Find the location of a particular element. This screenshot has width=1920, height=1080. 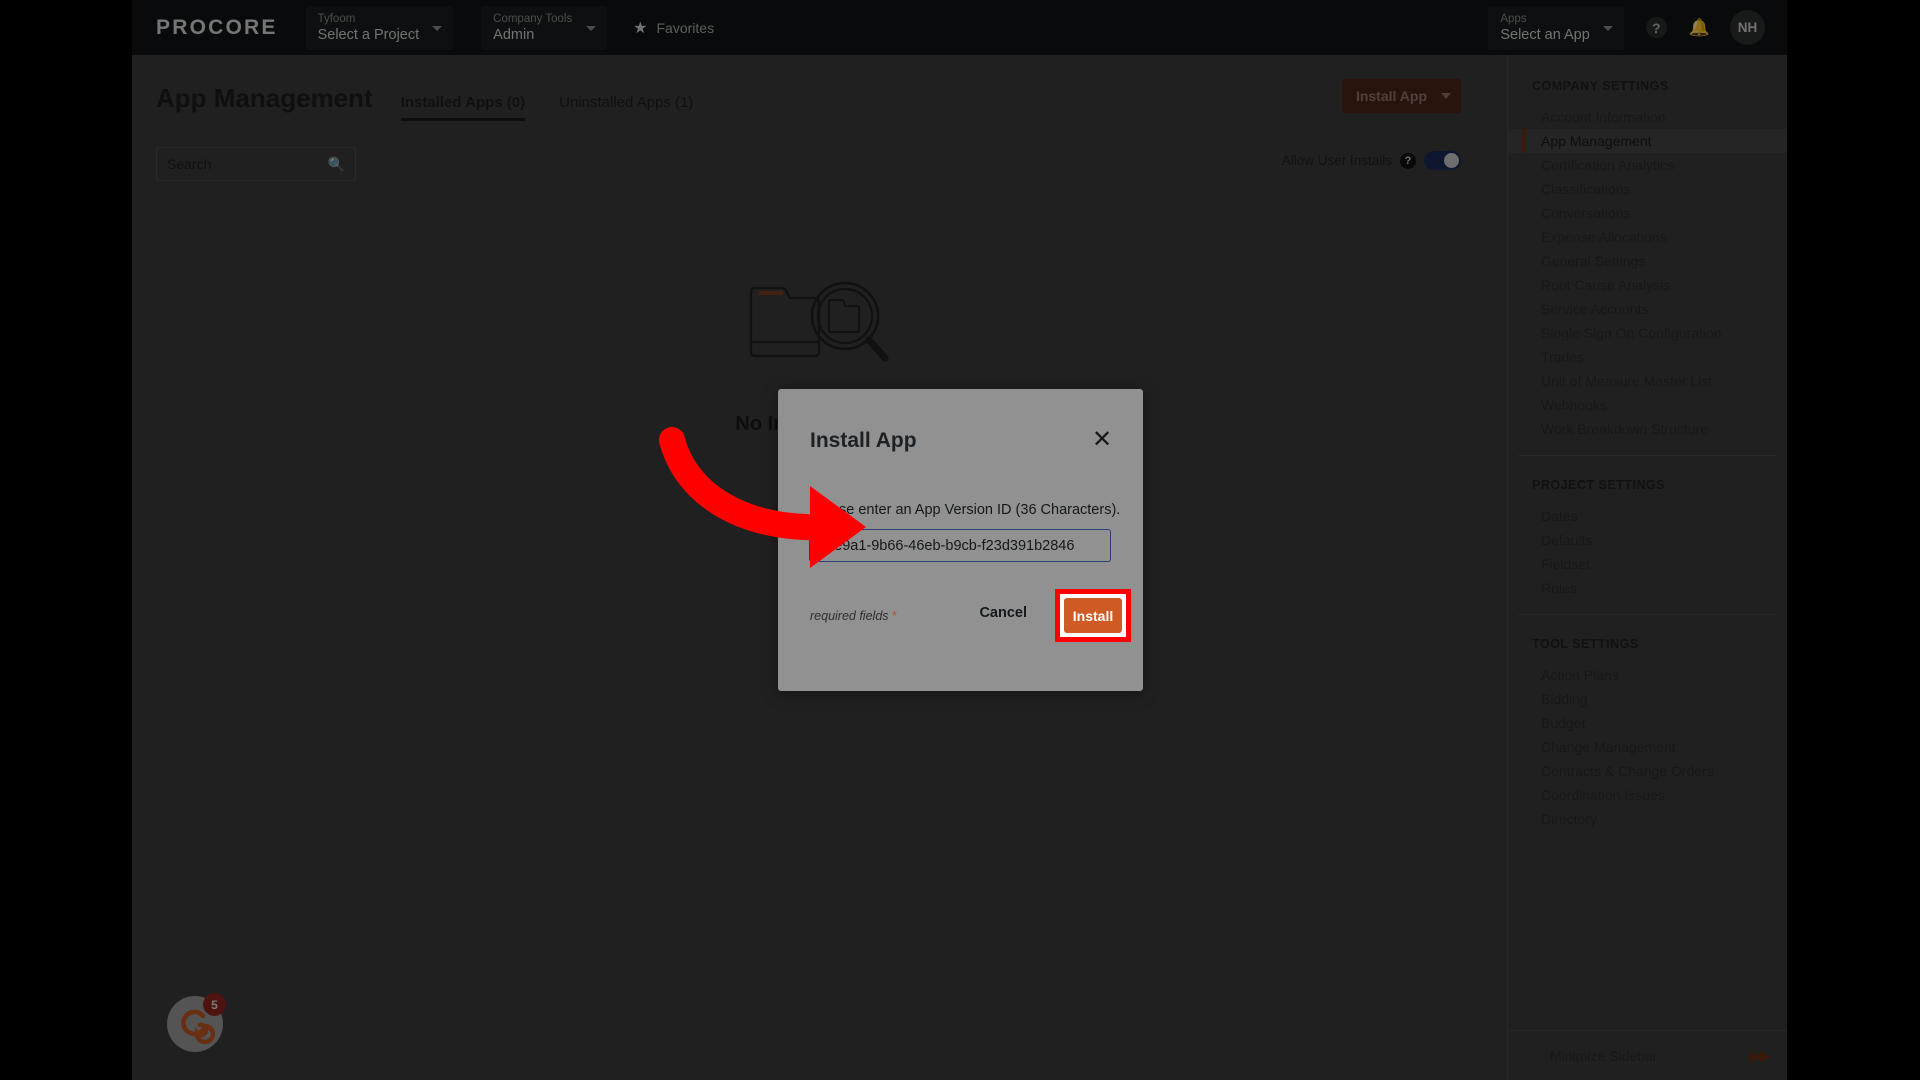

sidebar-item-defaults: Defaults is located at coordinates (1647, 540).